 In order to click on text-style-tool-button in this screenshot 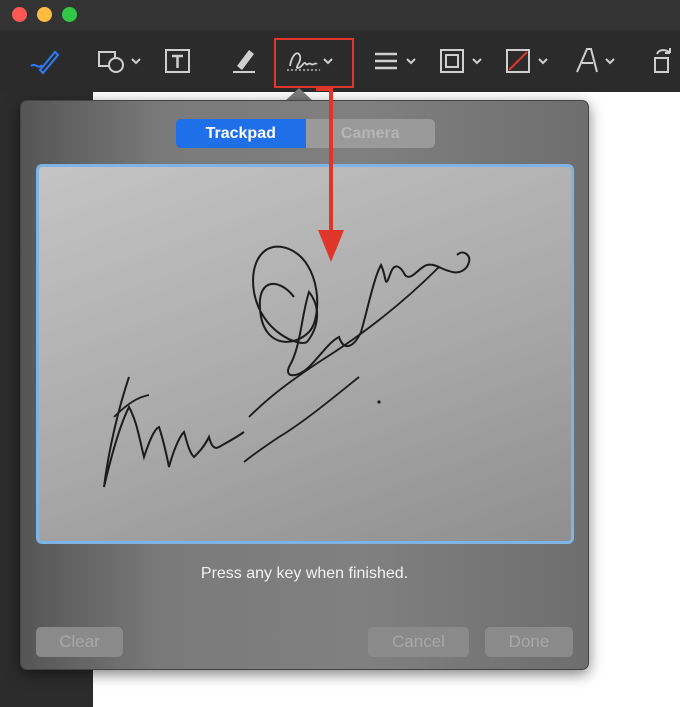, I will do `click(598, 61)`.